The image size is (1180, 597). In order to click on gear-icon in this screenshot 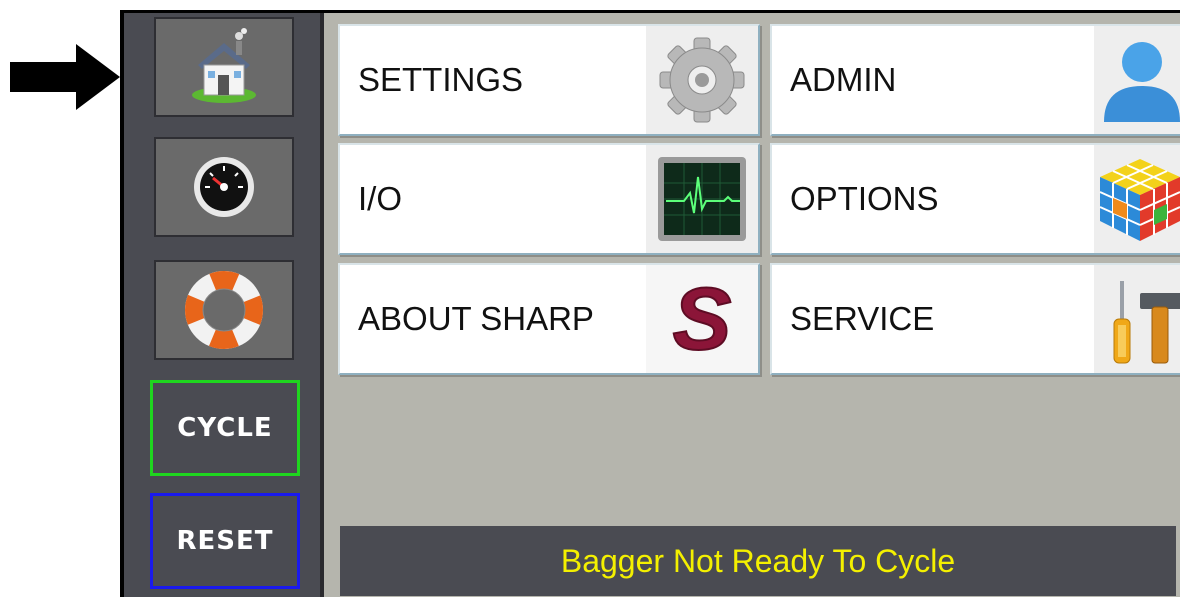, I will do `click(702, 80)`.